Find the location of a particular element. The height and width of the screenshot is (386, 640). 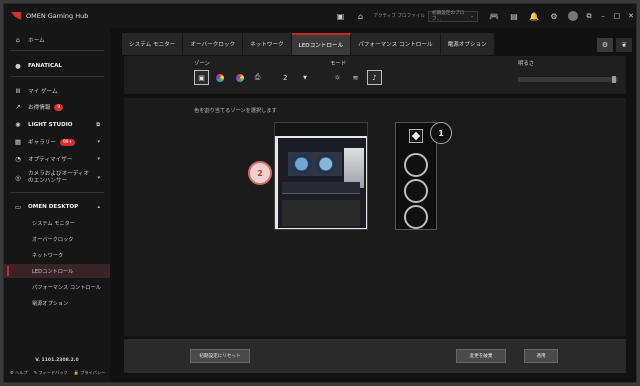

custom-mode-icon: ♪ is located at coordinates (374, 77).